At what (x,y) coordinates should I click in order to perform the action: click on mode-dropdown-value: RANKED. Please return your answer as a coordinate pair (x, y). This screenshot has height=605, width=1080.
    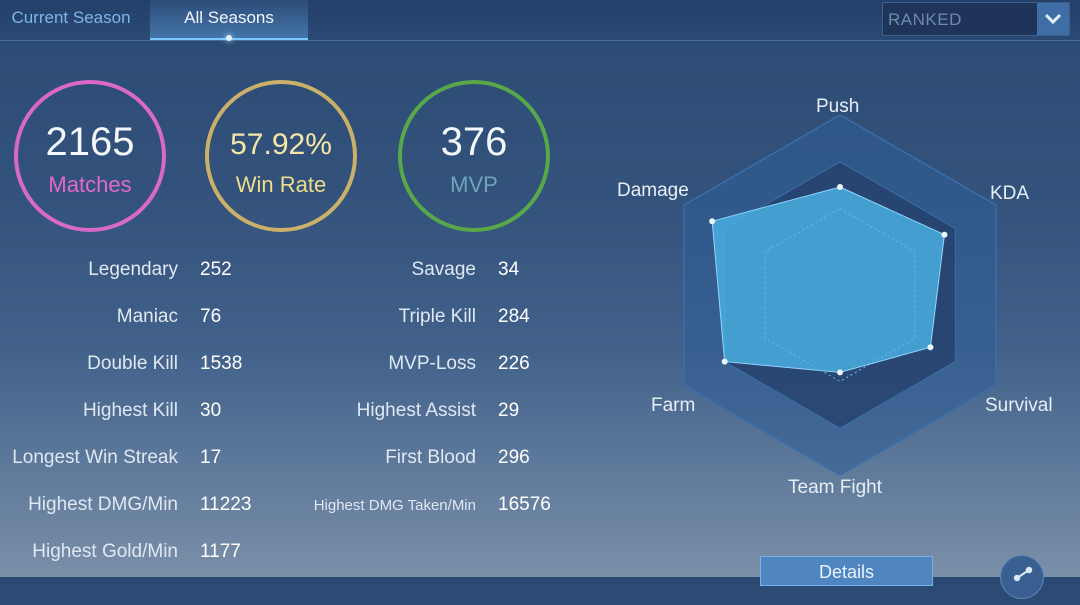
    Looking at the image, I should click on (925, 19).